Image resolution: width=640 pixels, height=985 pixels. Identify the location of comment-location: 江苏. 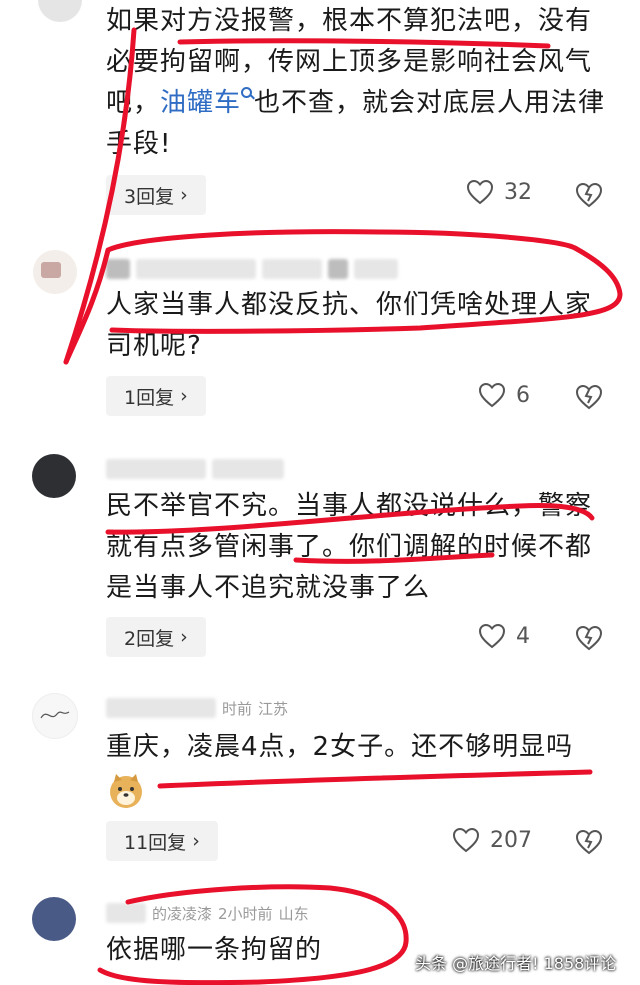
(273, 708).